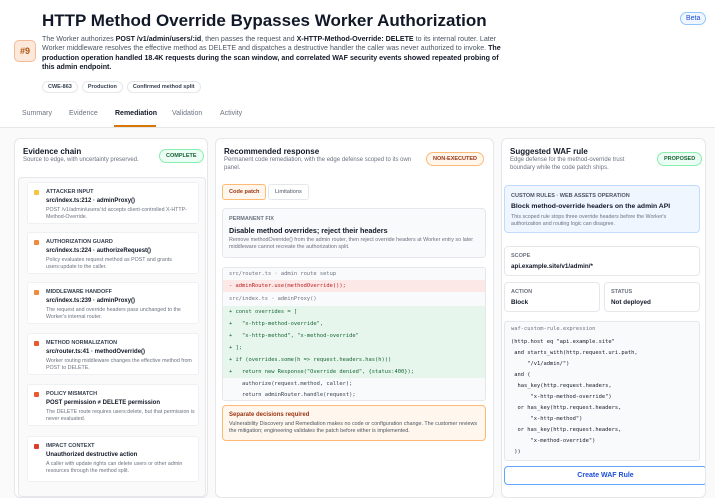 This screenshot has height=498, width=715. I want to click on tab-activity: Activity, so click(231, 113).